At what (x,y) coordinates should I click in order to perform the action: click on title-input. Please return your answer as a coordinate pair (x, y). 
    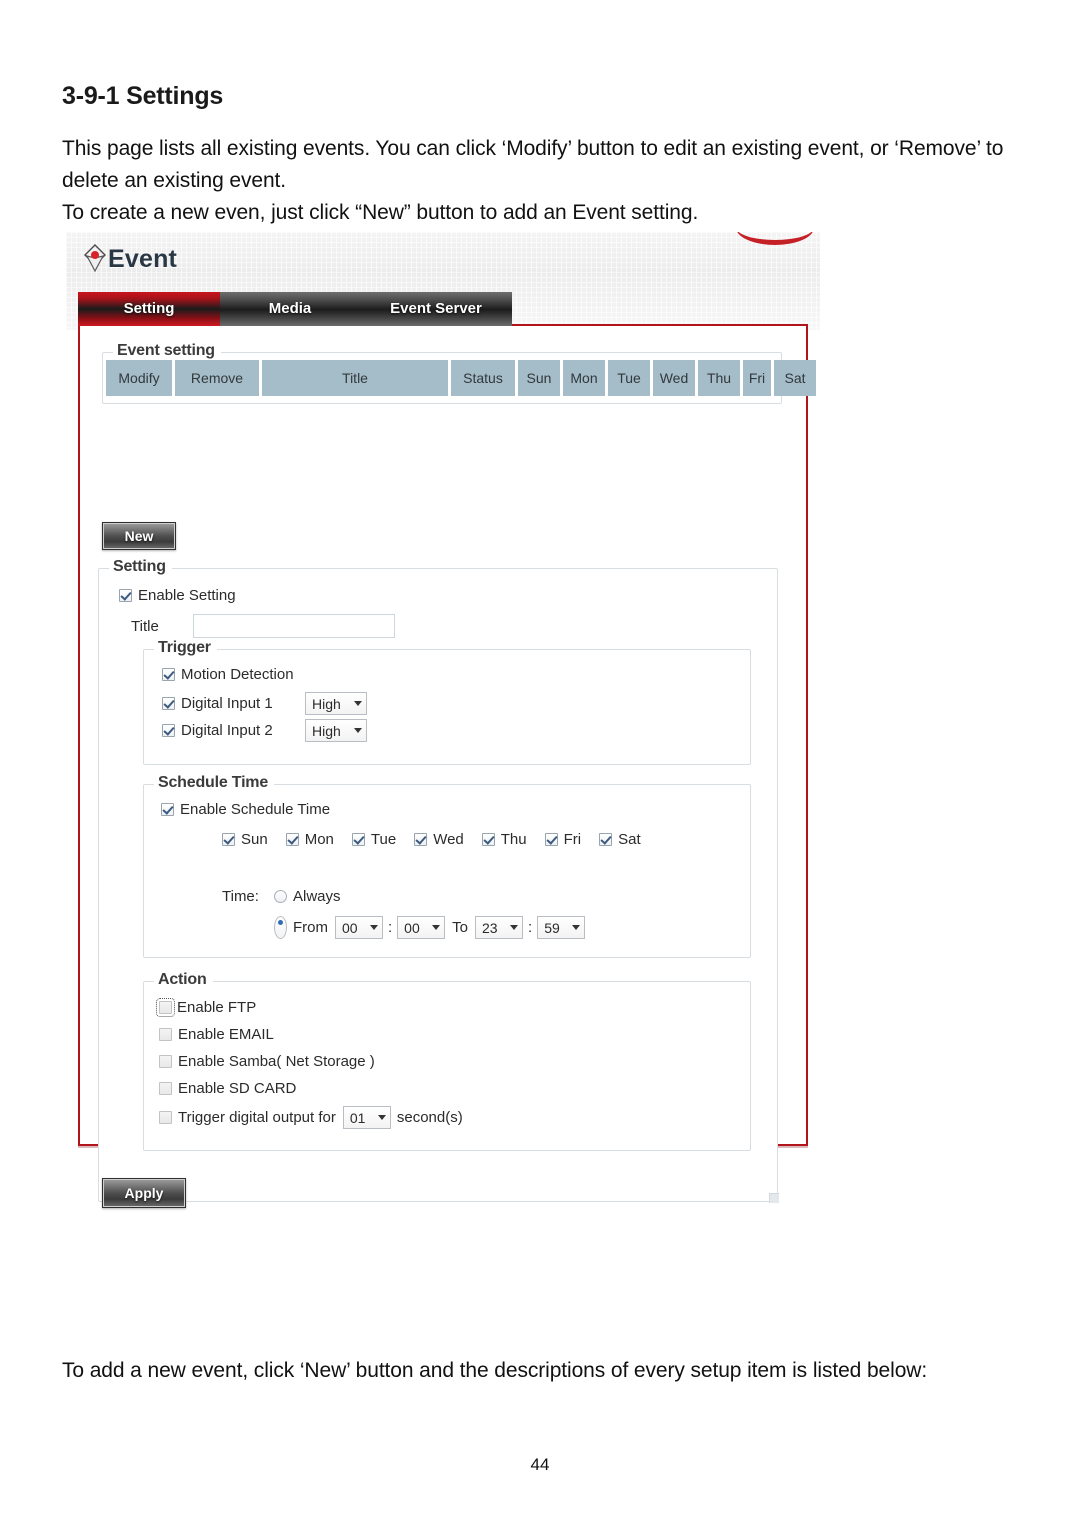
    Looking at the image, I should click on (294, 626).